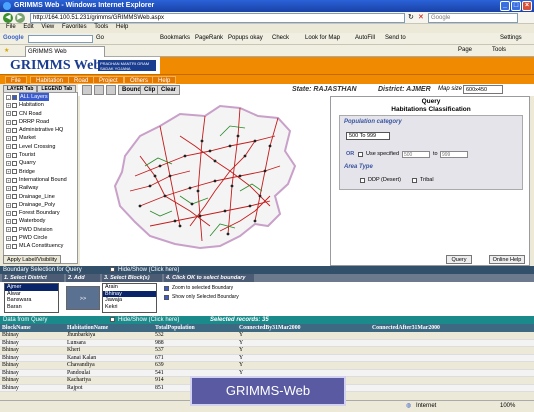 This screenshot has height=412, width=534. What do you see at coordinates (40, 138) in the screenshot?
I see `layer-item: + Market` at bounding box center [40, 138].